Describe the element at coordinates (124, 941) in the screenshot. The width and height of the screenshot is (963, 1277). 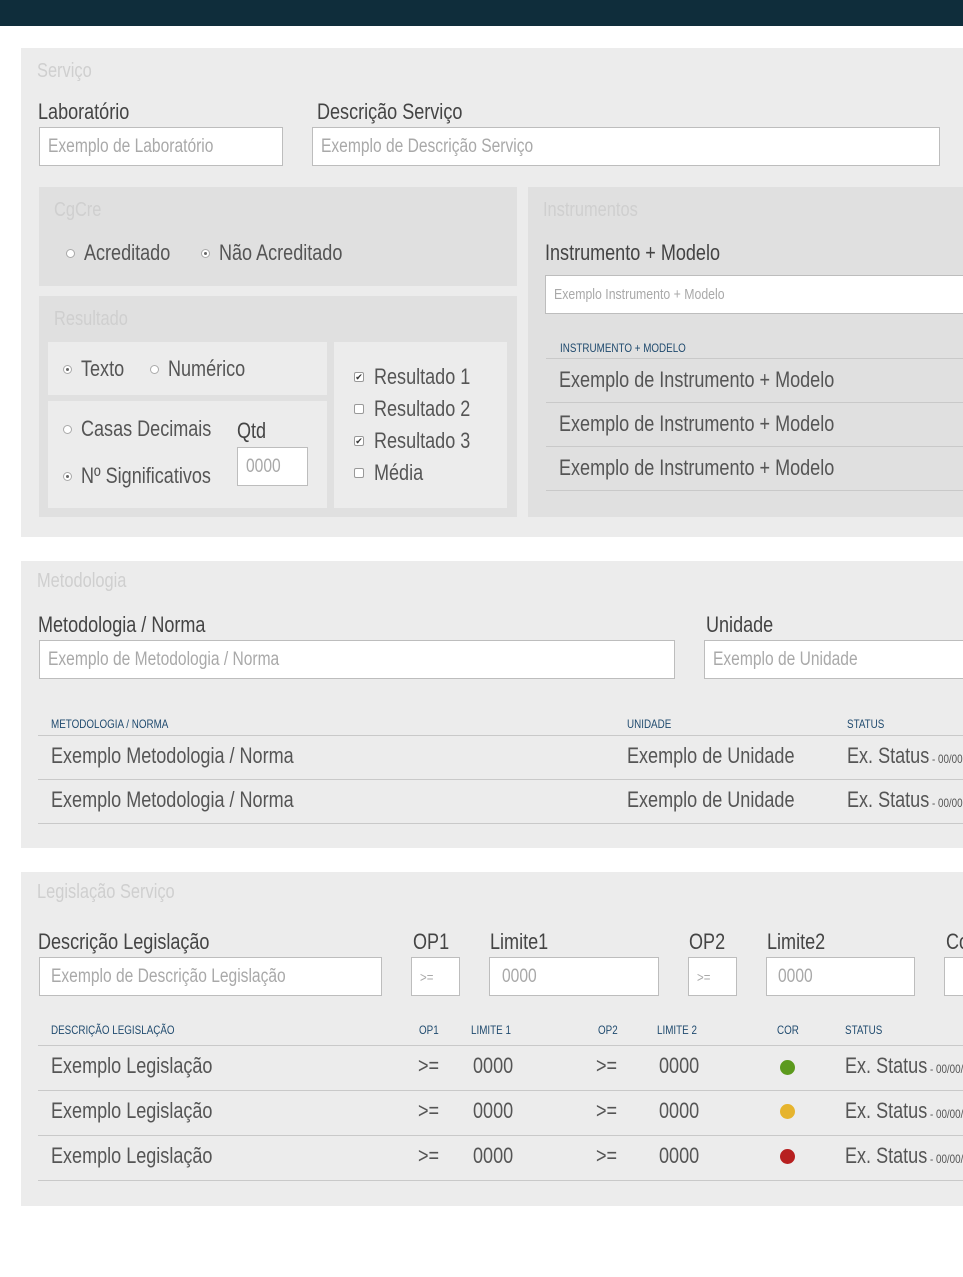
I see `descricao-legislacao-label: Descrição Legislação` at that location.